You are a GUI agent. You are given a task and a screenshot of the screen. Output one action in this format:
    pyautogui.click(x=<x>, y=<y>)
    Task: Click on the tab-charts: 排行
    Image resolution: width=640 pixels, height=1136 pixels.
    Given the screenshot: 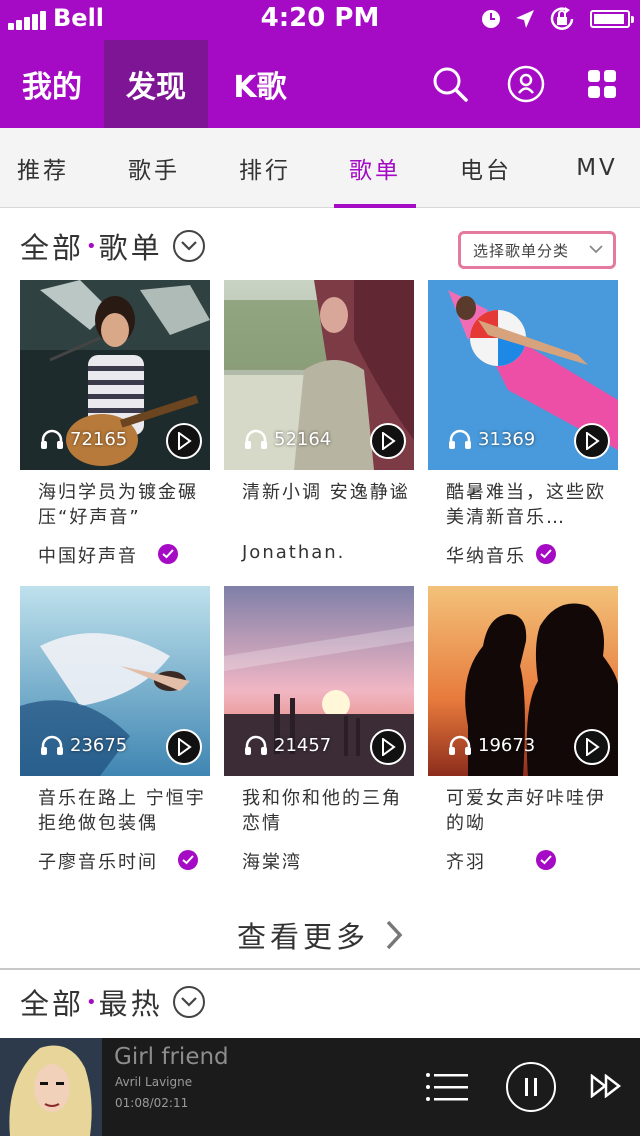 What is the action you would take?
    pyautogui.click(x=265, y=168)
    